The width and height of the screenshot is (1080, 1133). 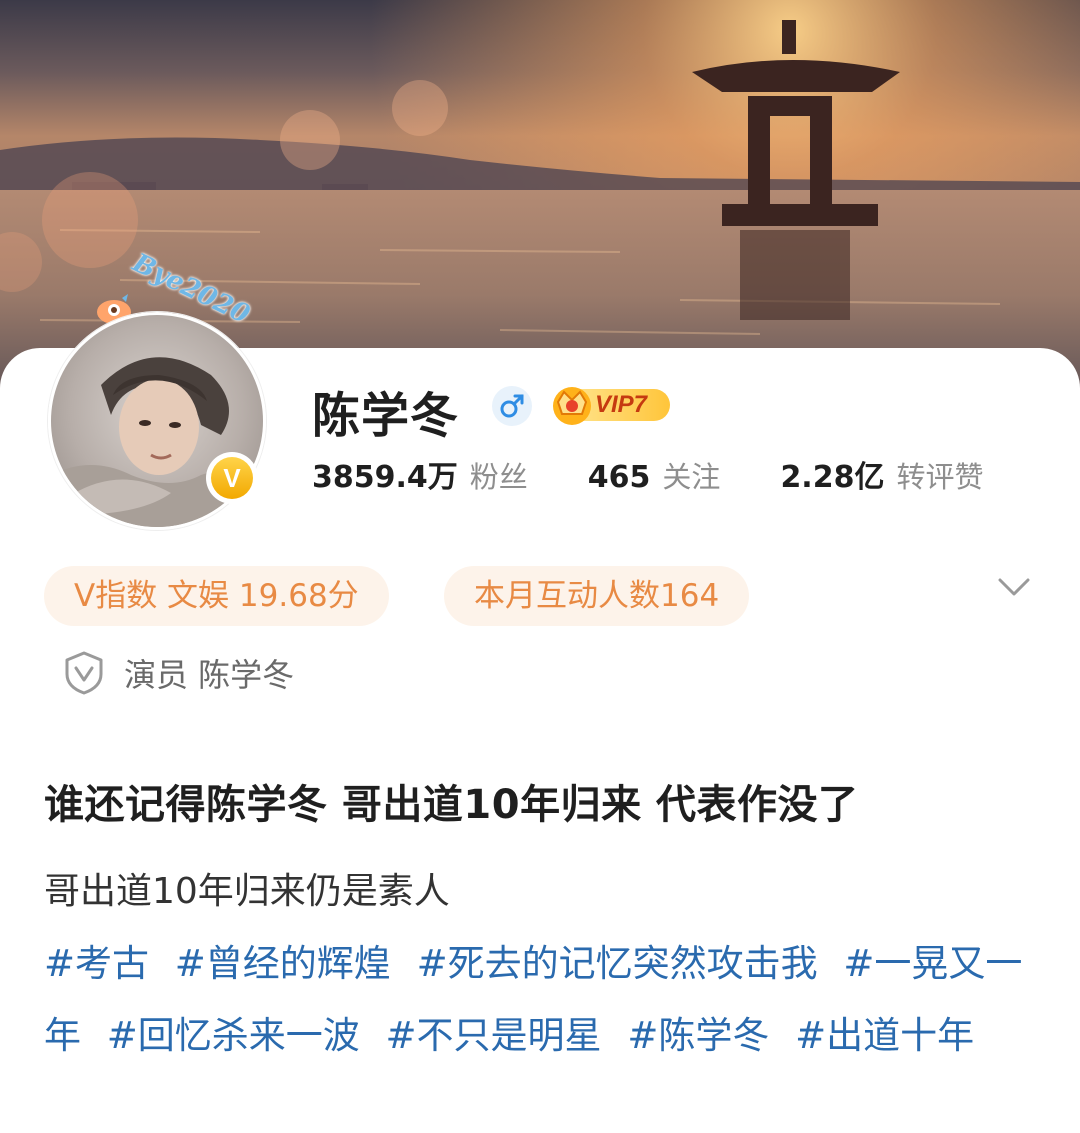 What do you see at coordinates (597, 596) in the screenshot?
I see `monthly-interactions-pill: 本月互动人数164` at bounding box center [597, 596].